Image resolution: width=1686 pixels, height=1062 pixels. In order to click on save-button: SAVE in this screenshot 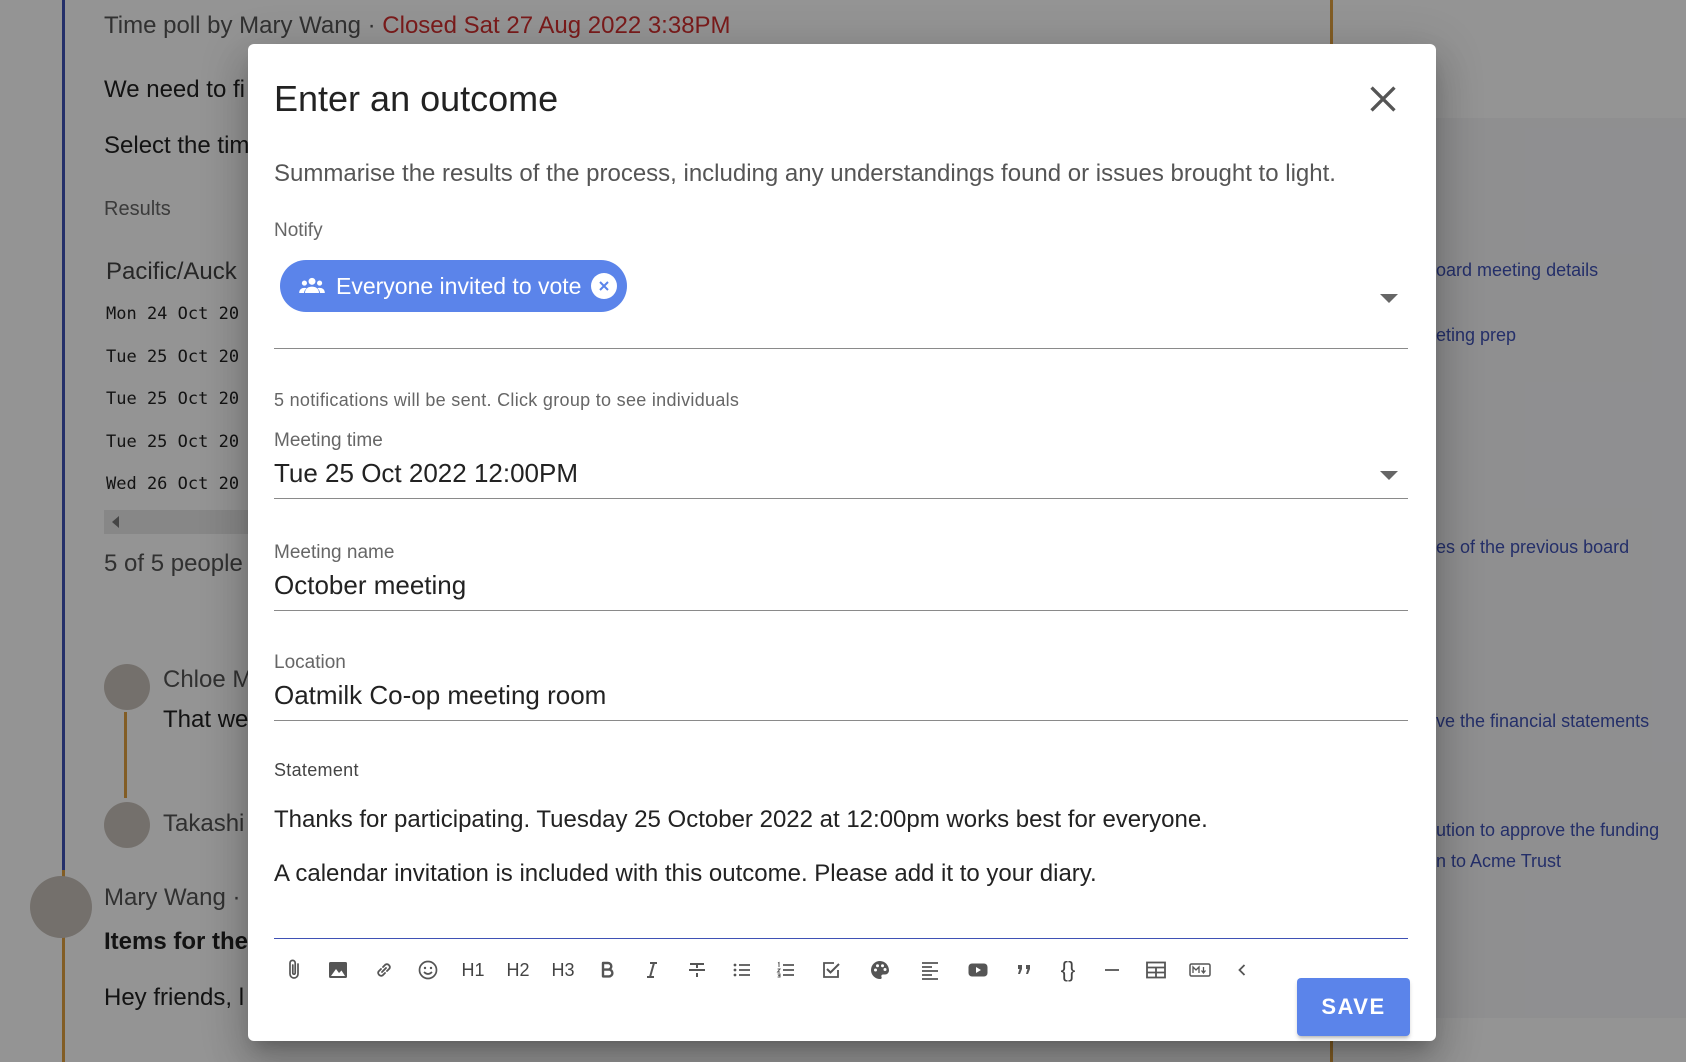, I will do `click(1353, 1007)`.